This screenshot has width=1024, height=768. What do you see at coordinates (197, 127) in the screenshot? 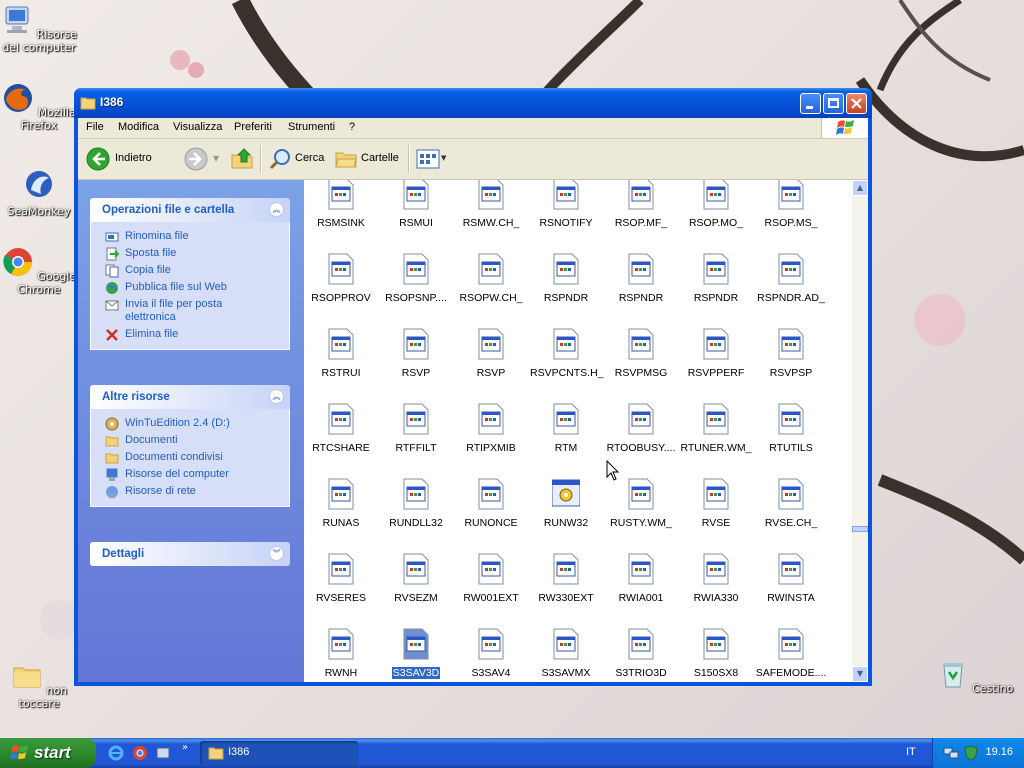
I see `menu-visualizza: Visualizza` at bounding box center [197, 127].